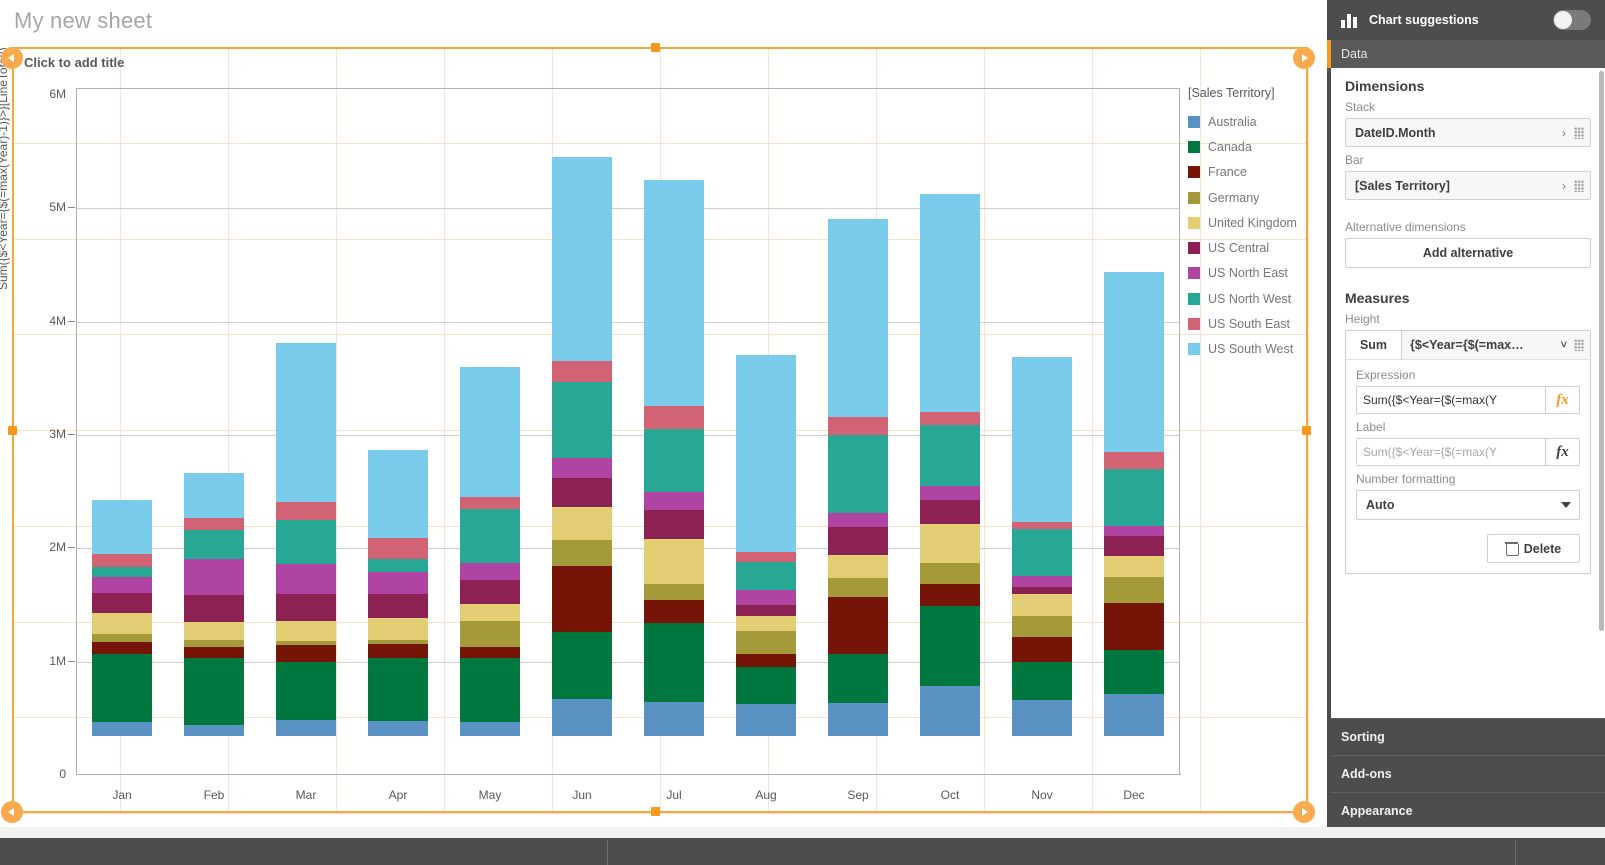 This screenshot has width=1605, height=865. Describe the element at coordinates (1304, 812) in the screenshot. I see `resize-handle-bottom-right` at that location.